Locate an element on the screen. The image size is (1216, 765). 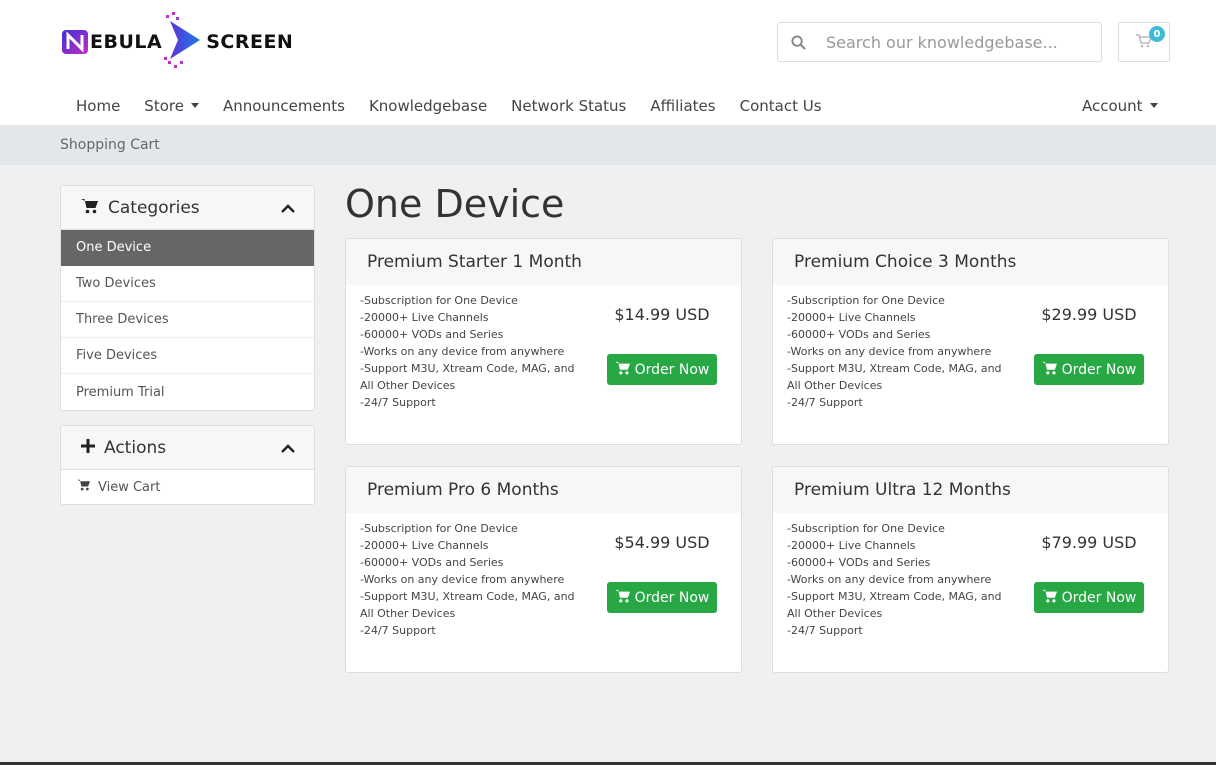
product-name: Premium Choice 3 Months is located at coordinates (970, 262).